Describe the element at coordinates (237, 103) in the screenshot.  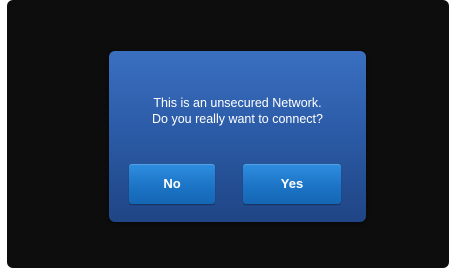
I see `dialog-message-line-1: This is an unsecured Network.` at that location.